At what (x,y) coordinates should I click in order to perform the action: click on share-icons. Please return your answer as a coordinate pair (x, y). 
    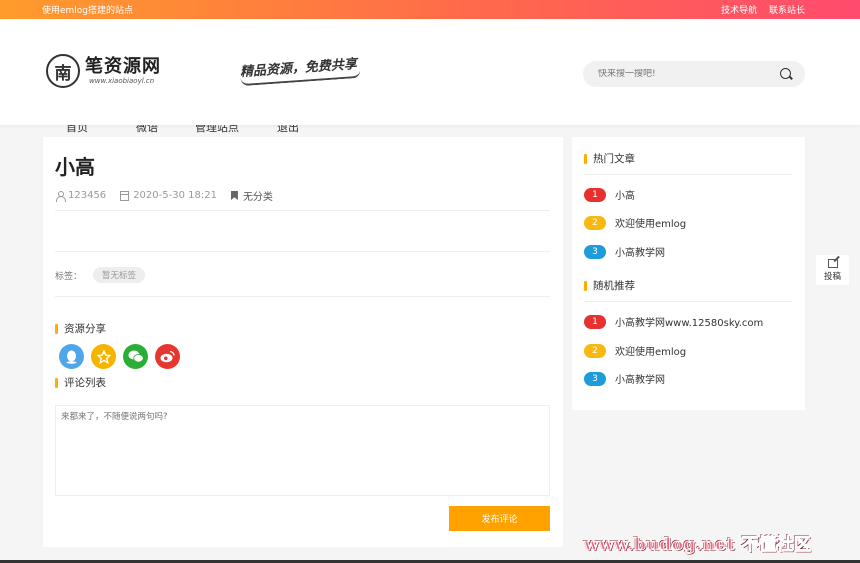
    Looking at the image, I should click on (123, 356).